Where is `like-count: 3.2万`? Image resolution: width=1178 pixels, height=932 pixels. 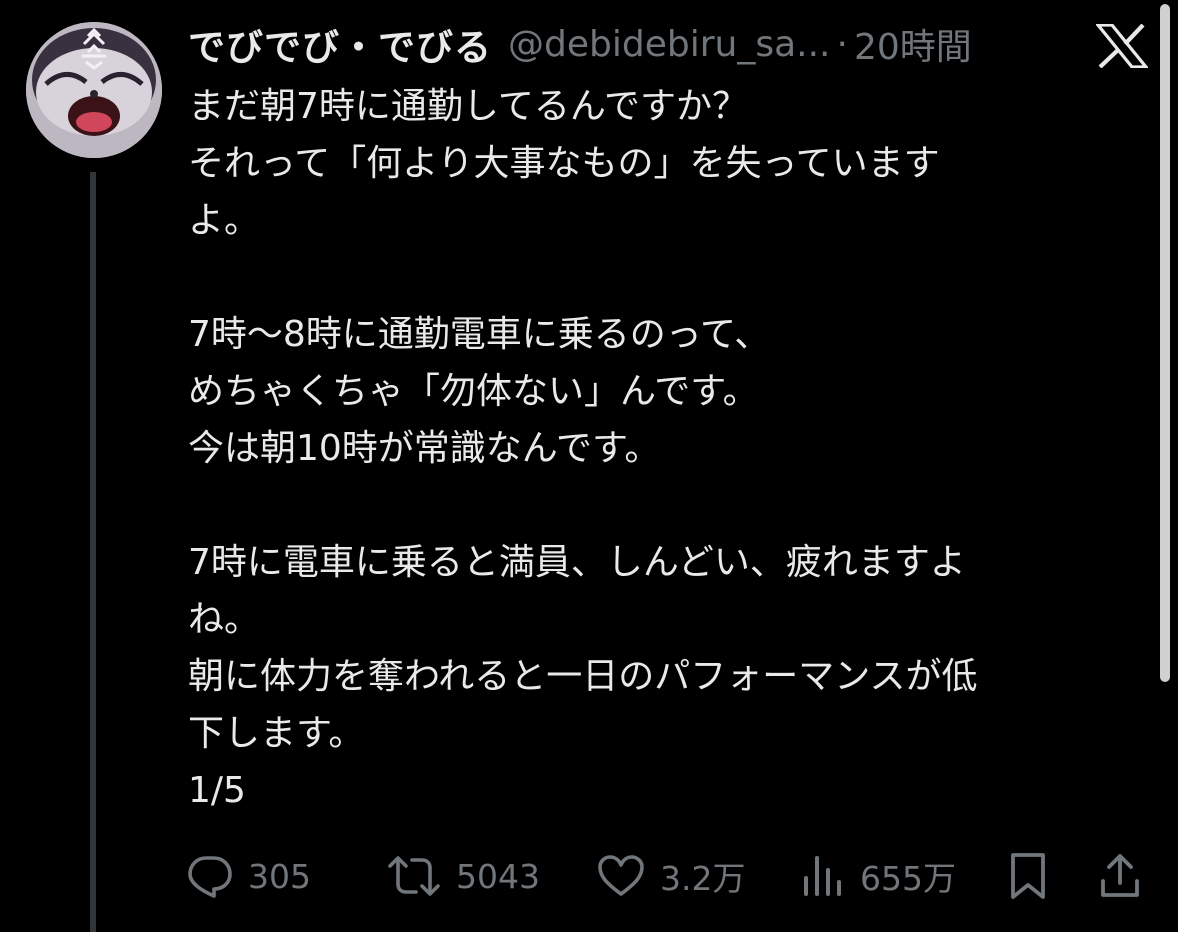
like-count: 3.2万 is located at coordinates (703, 878).